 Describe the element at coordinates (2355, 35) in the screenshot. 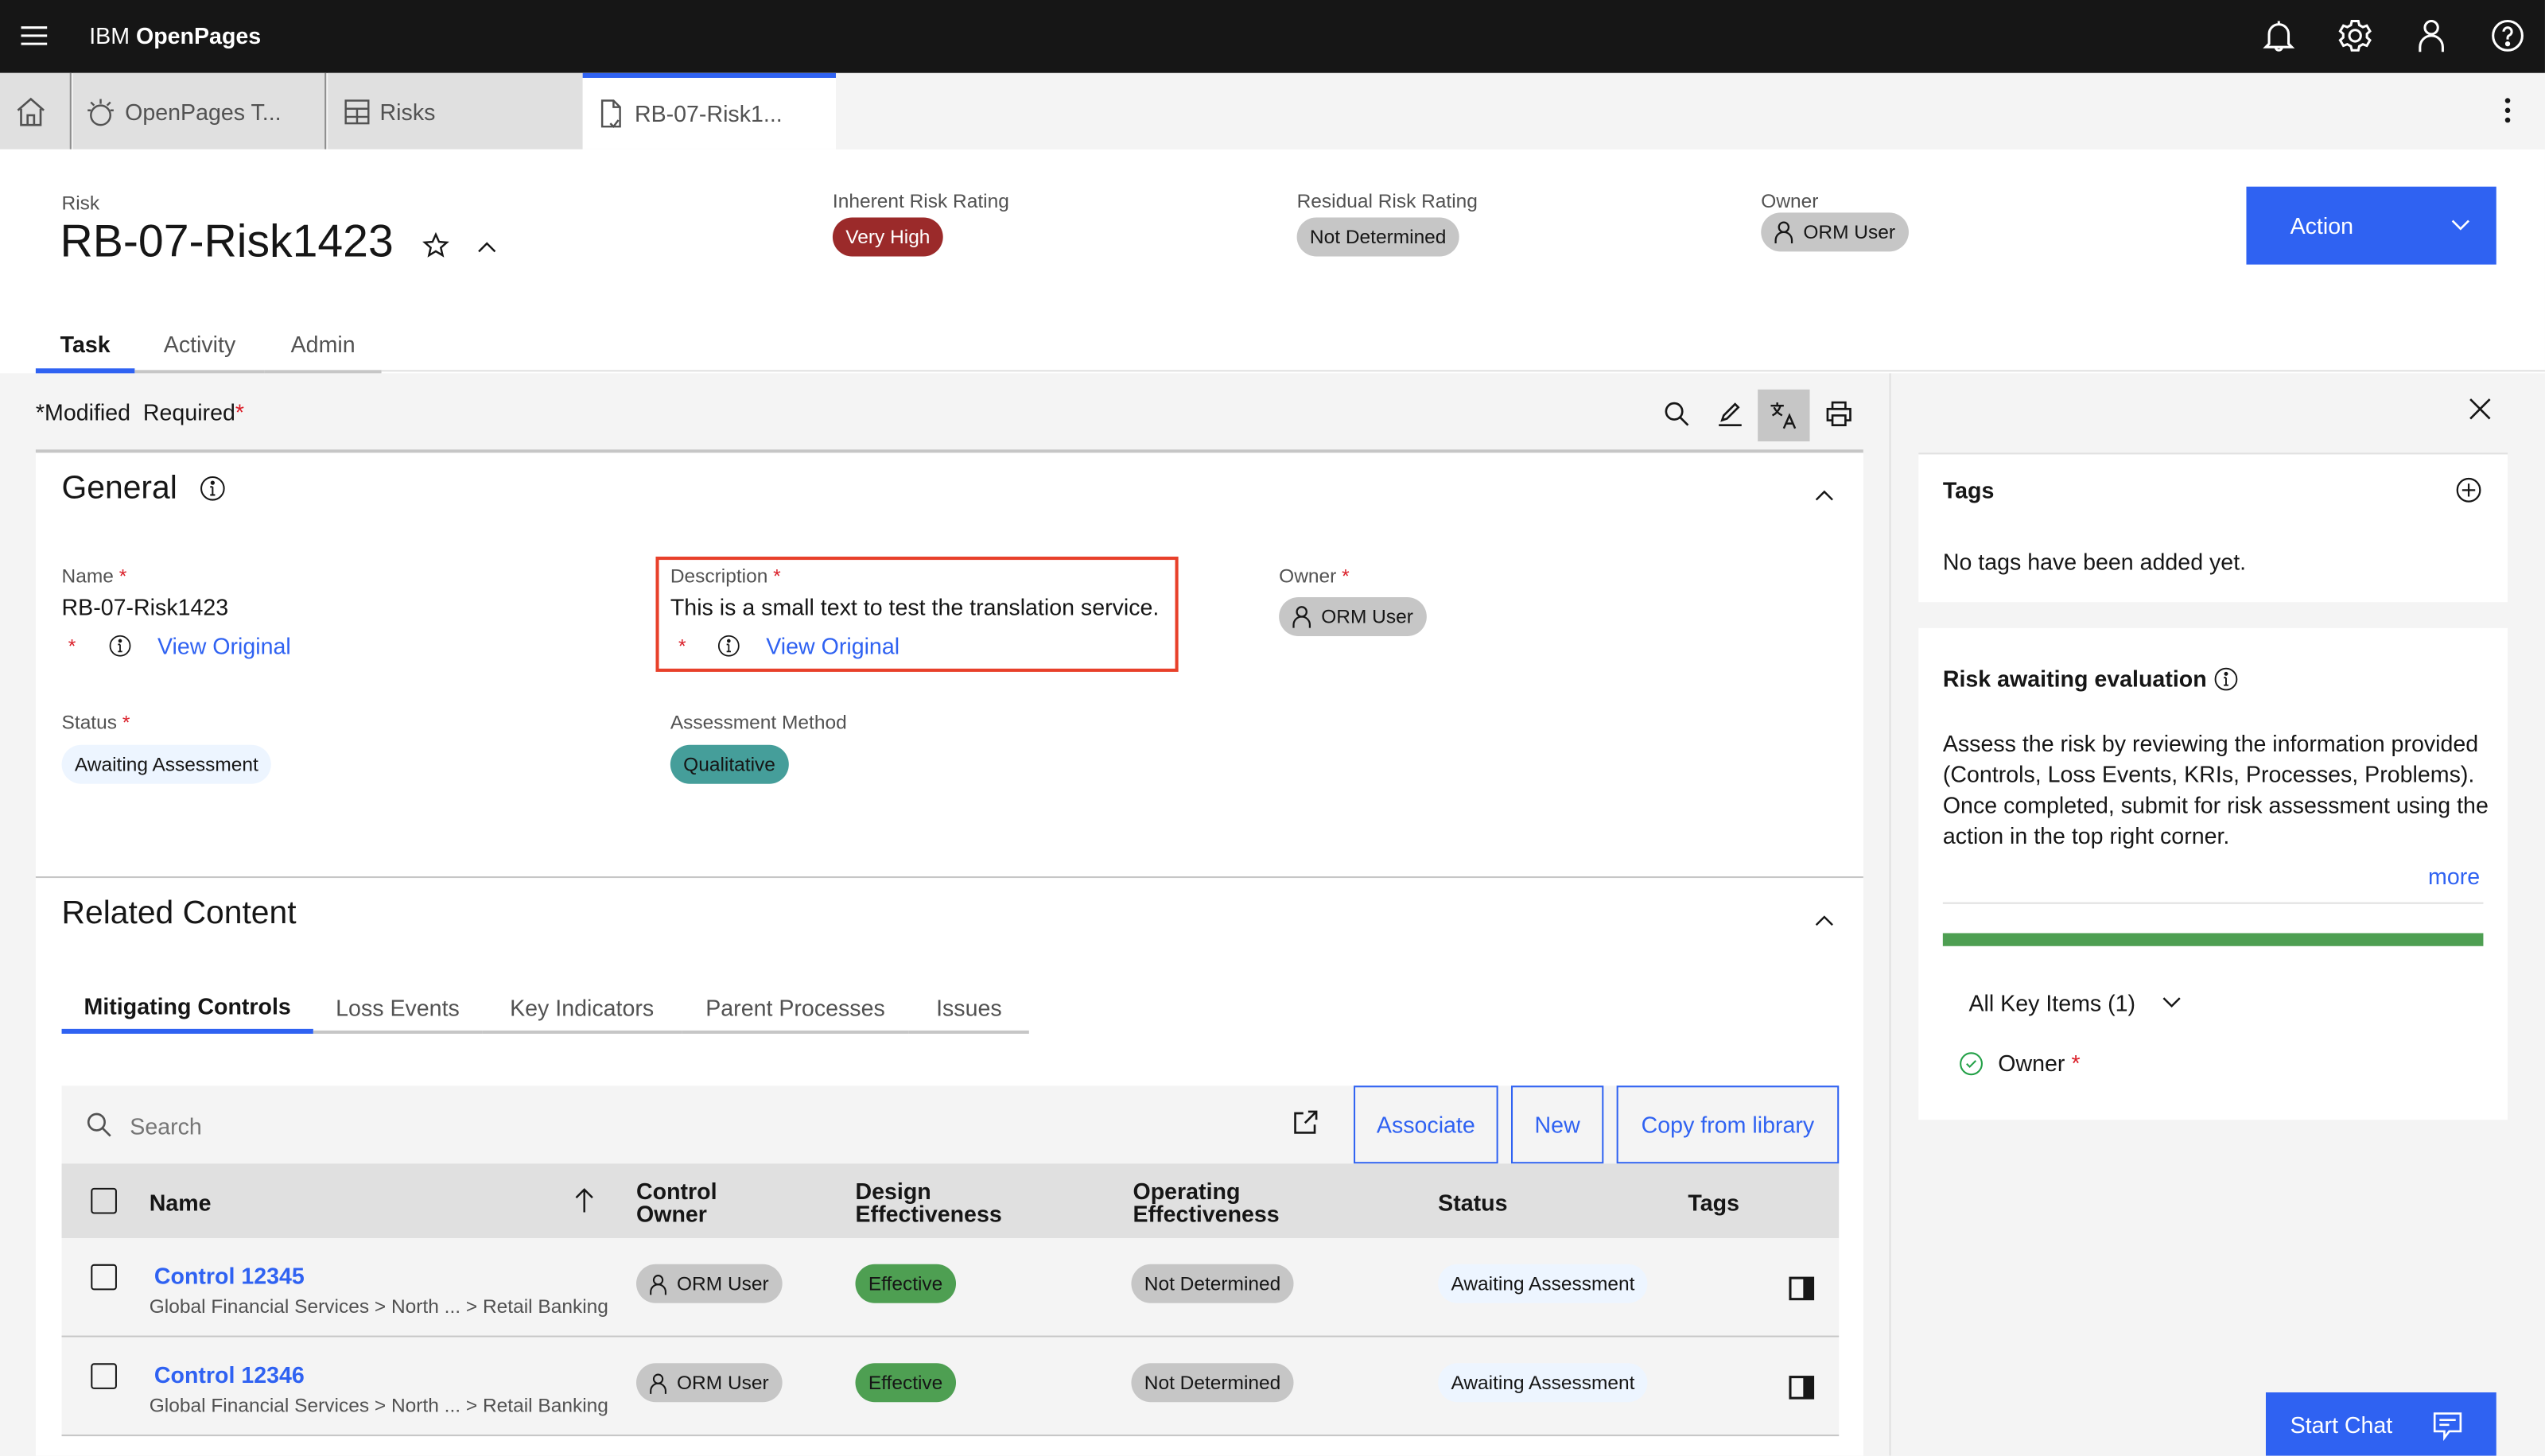

I see `settings-icon` at that location.